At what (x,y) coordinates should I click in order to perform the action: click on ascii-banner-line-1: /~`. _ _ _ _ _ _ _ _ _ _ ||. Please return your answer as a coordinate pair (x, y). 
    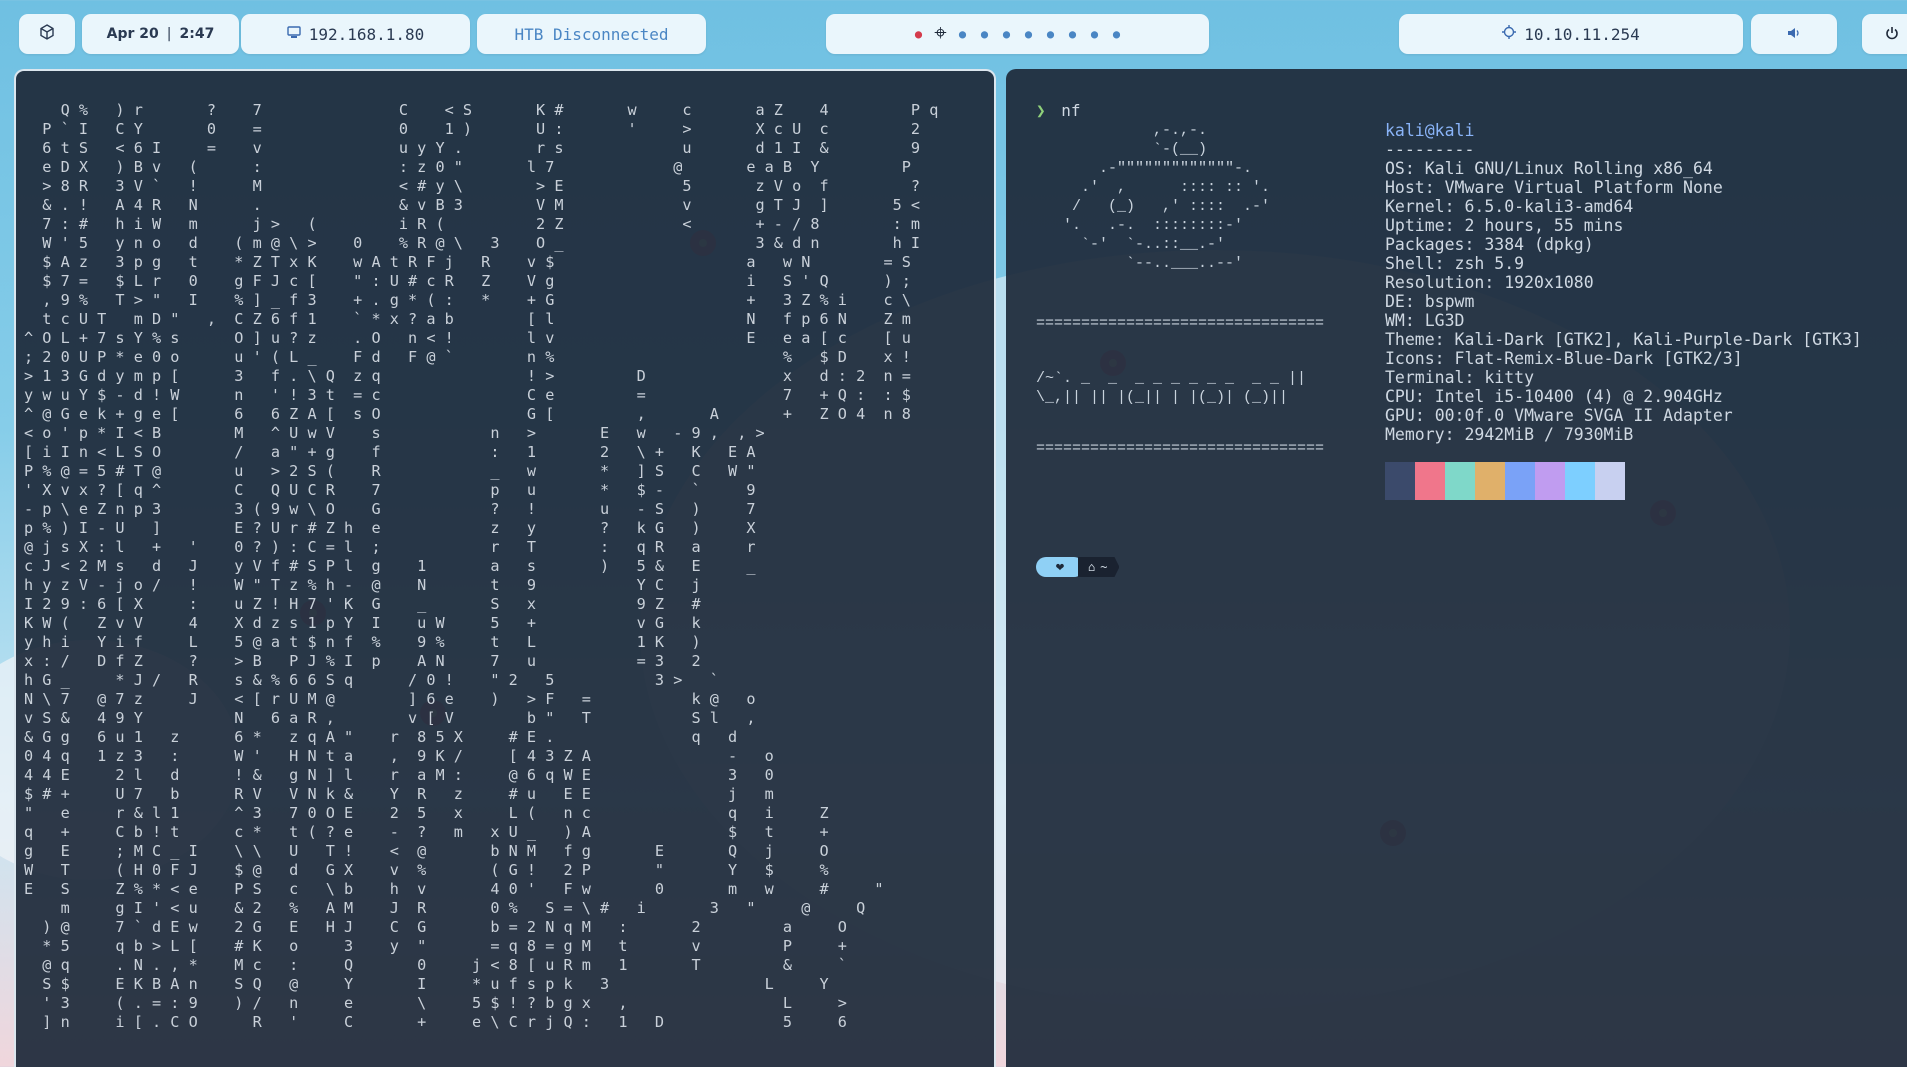
    Looking at the image, I should click on (1171, 378).